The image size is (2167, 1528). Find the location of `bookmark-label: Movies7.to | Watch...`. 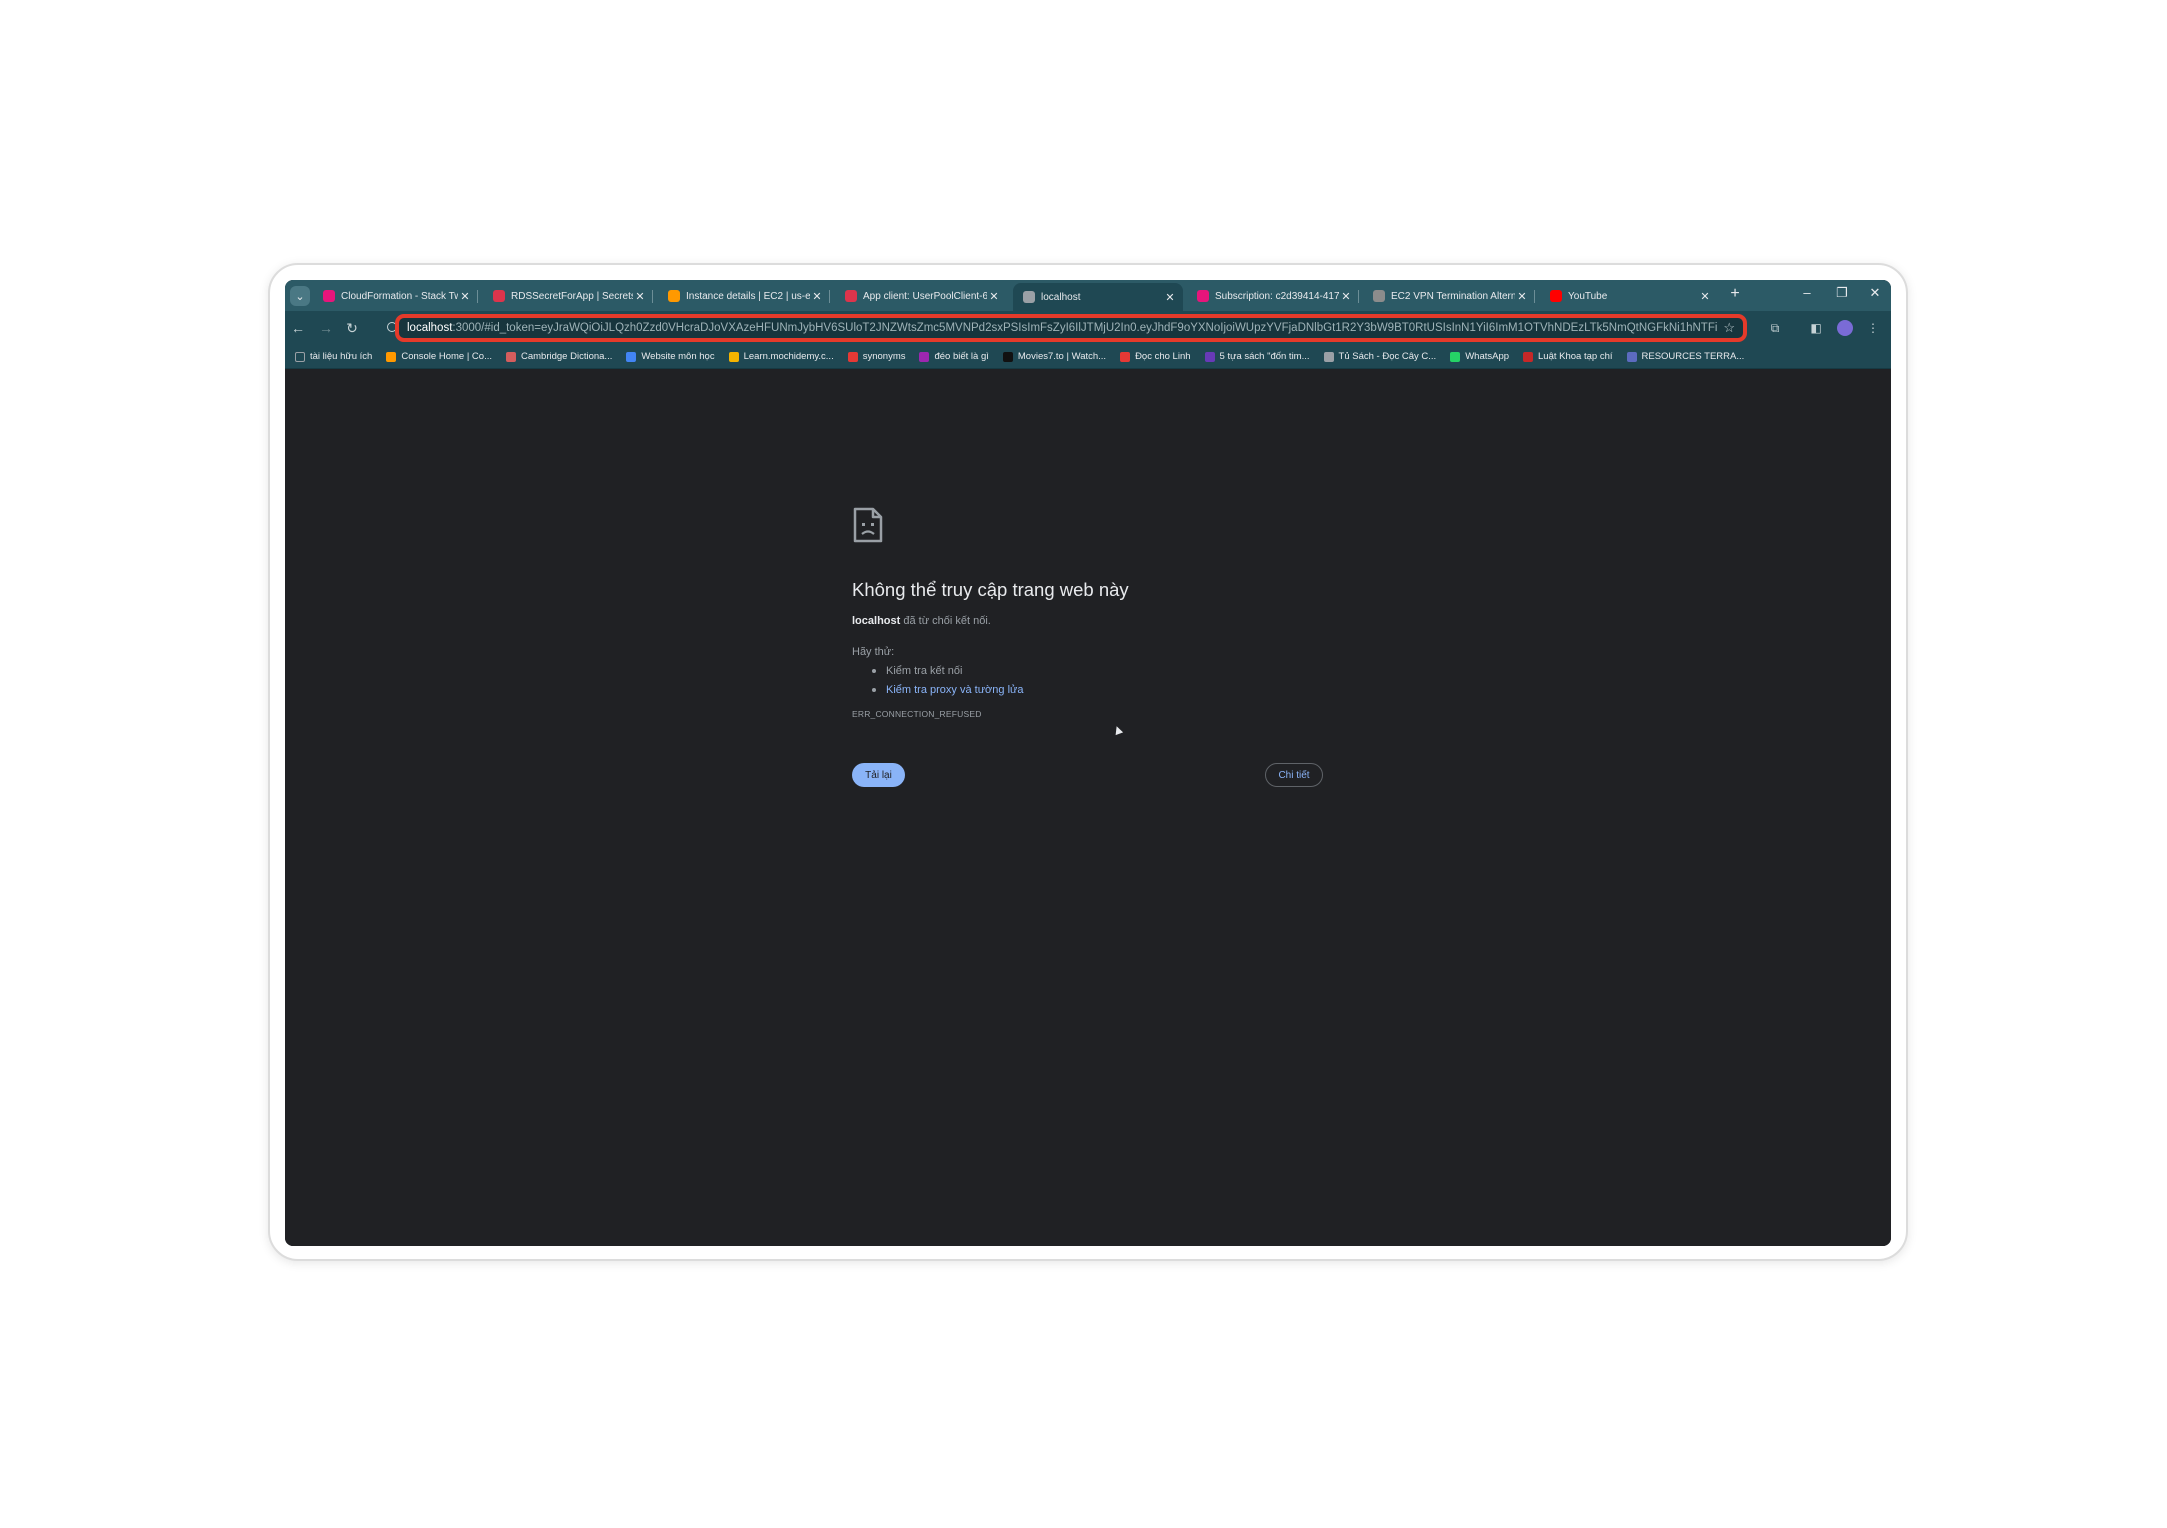

bookmark-label: Movies7.to | Watch... is located at coordinates (1062, 356).